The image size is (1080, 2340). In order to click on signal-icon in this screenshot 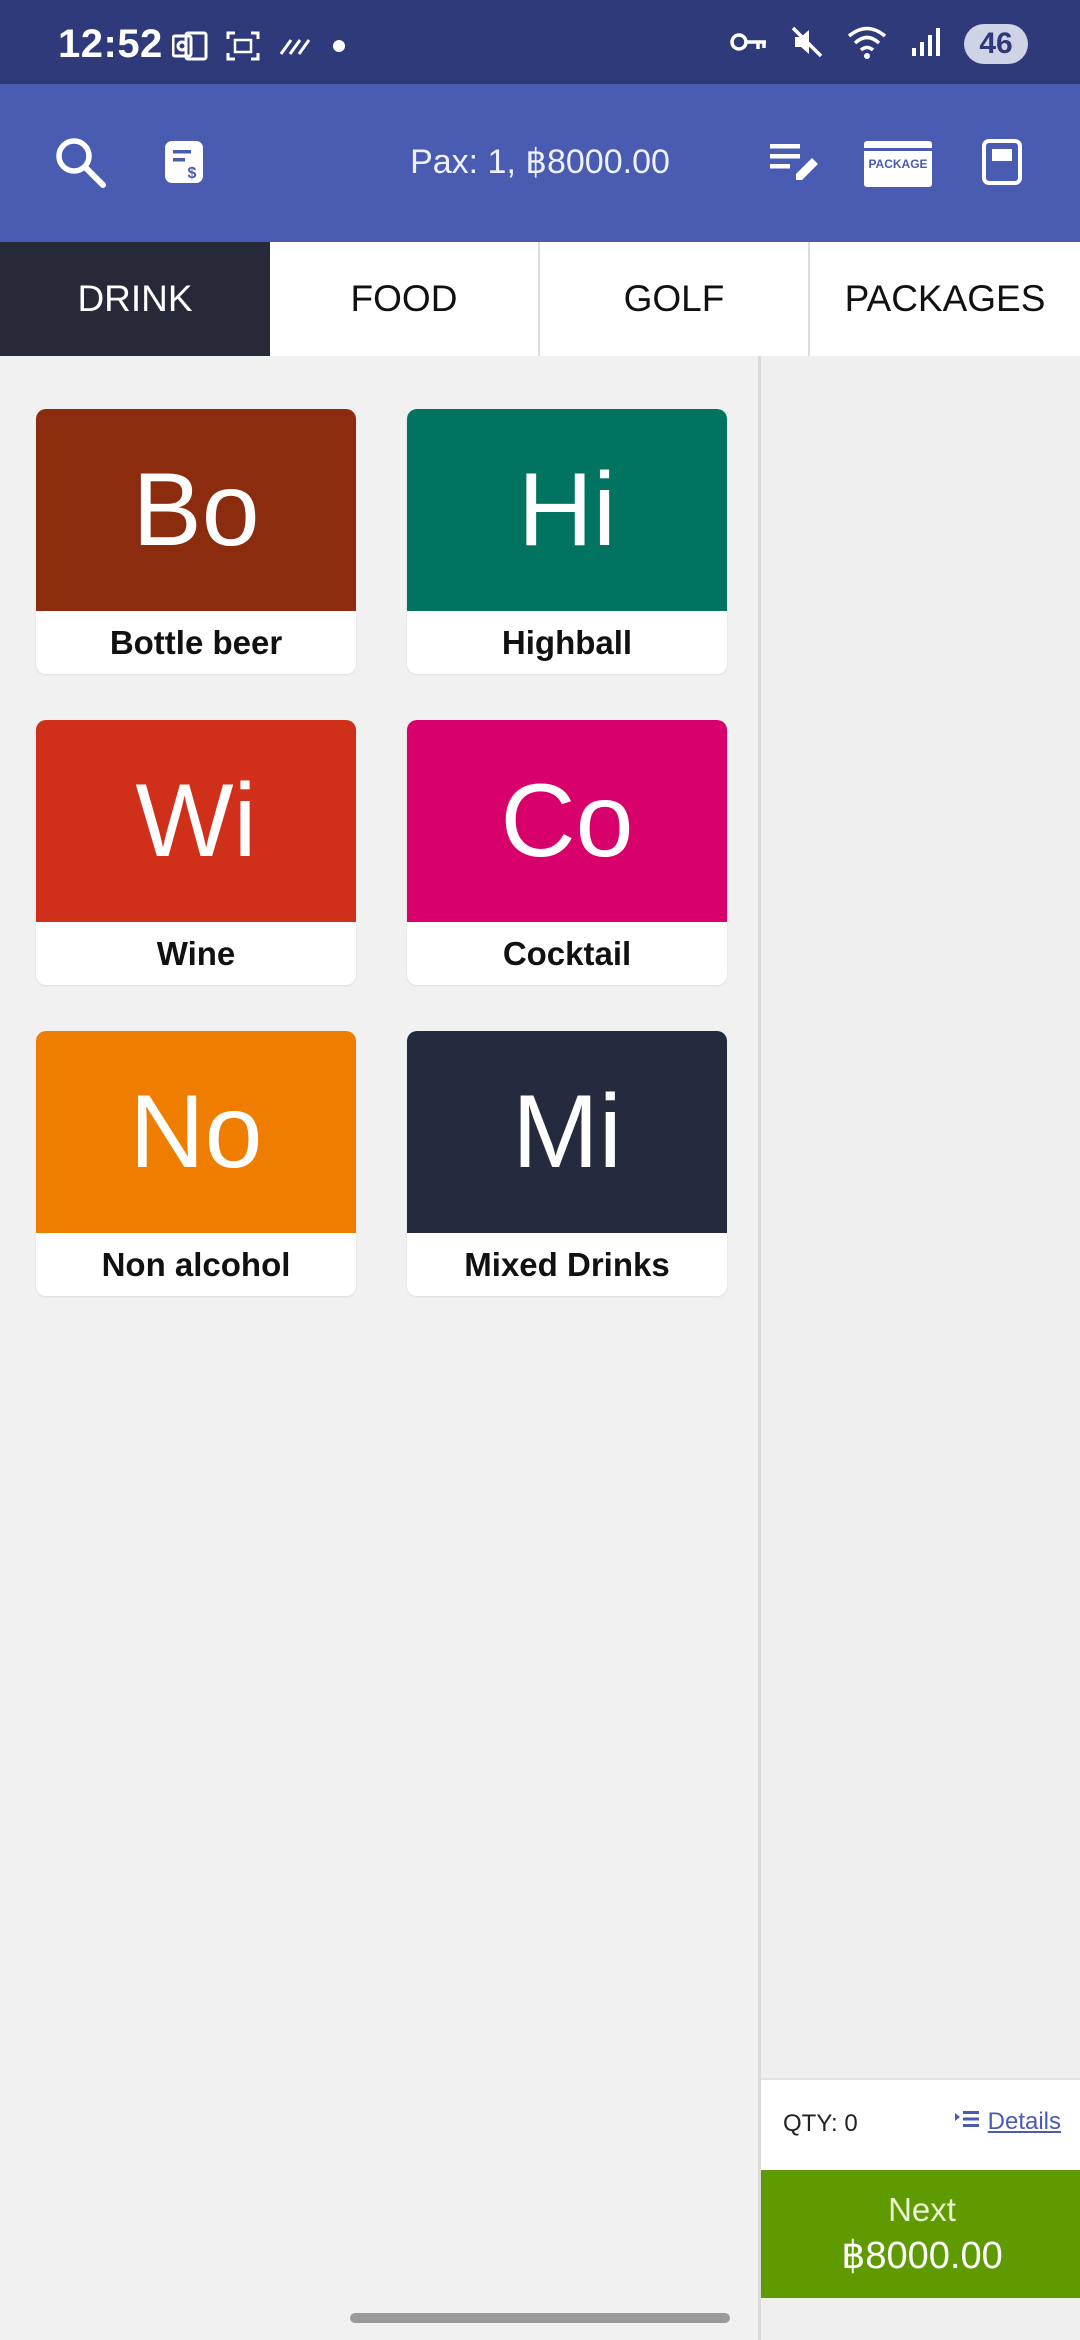, I will do `click(926, 44)`.